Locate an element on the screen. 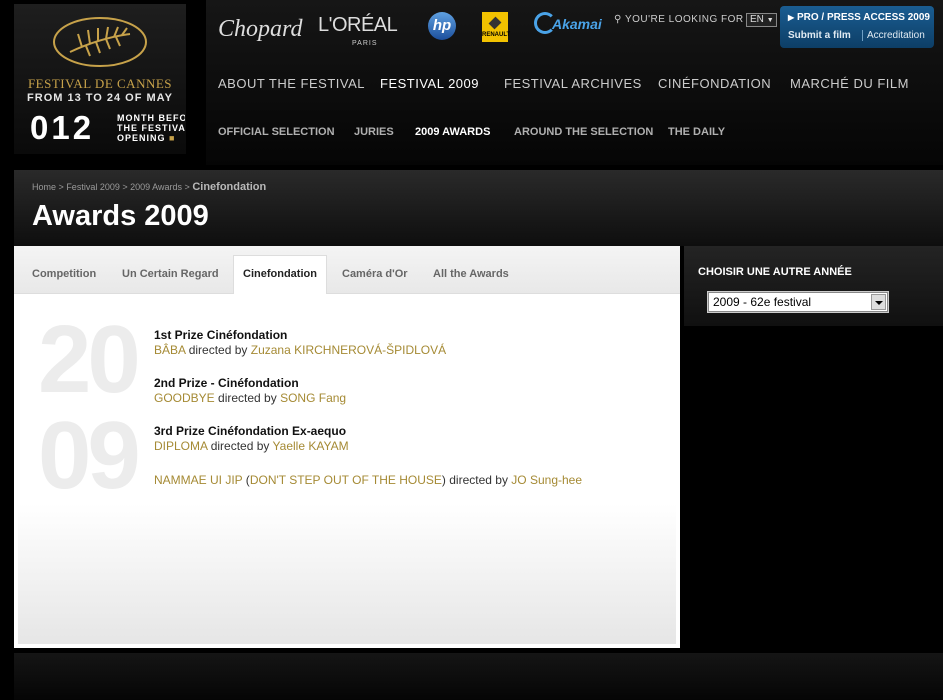  countdown-line: THE FESTIVAL is located at coordinates (151, 128).